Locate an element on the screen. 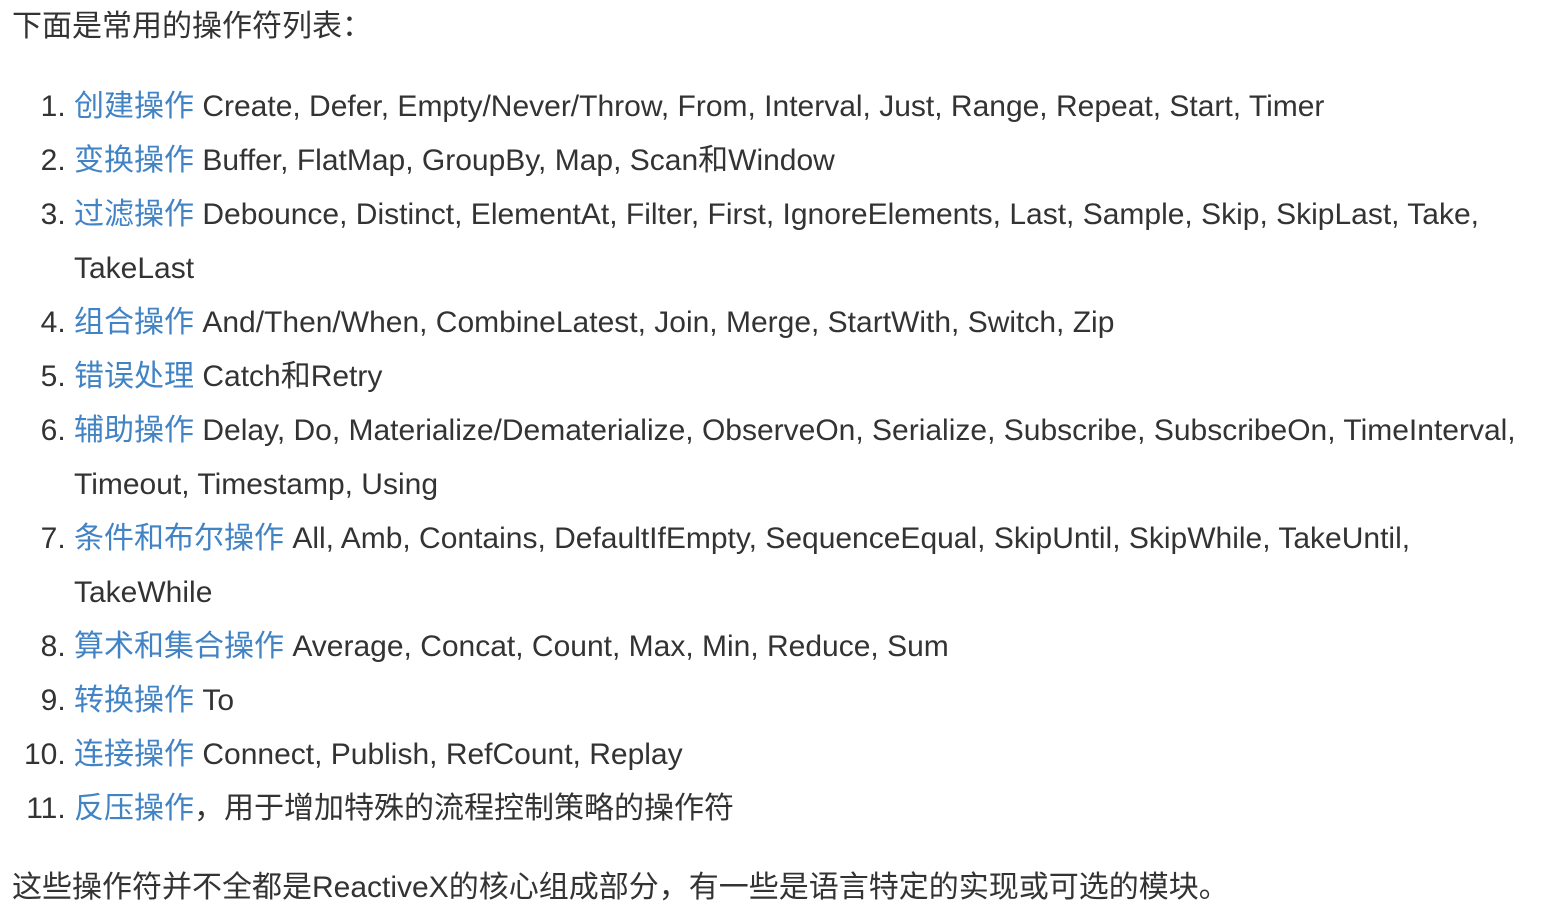 This screenshot has height=924, width=1552. category-link: 条件和布尔操作 is located at coordinates (179, 538).